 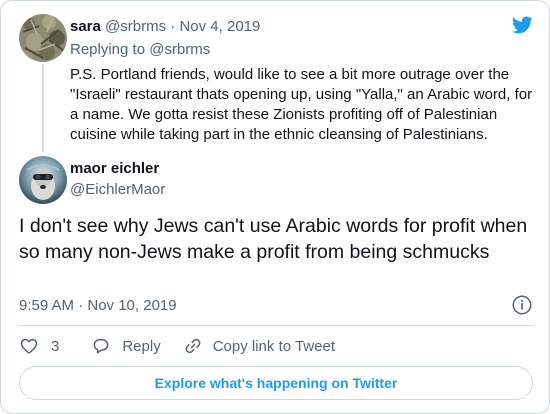 I want to click on avatar-maor, so click(x=43, y=180).